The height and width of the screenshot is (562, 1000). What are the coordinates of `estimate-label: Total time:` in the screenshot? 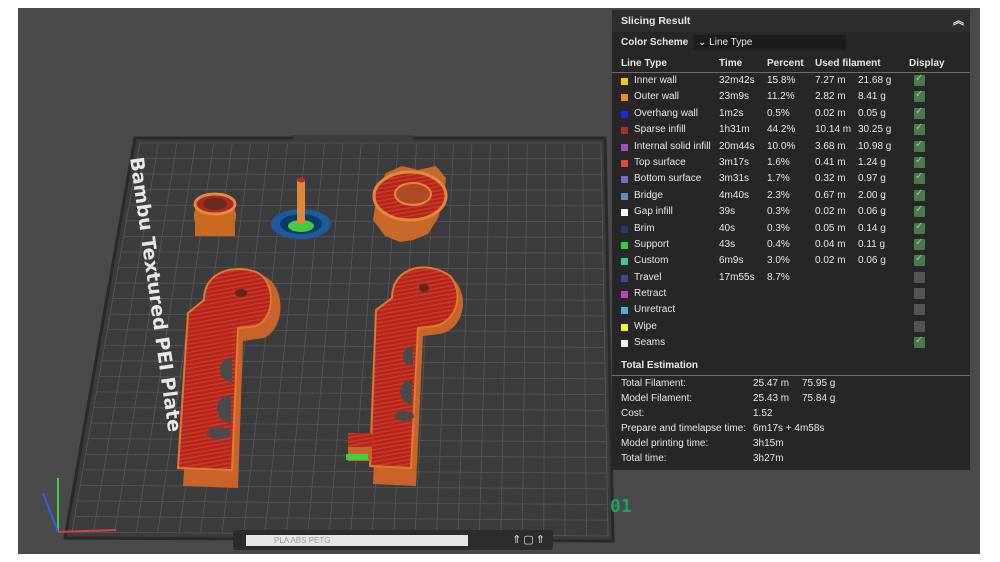 It's located at (644, 458).